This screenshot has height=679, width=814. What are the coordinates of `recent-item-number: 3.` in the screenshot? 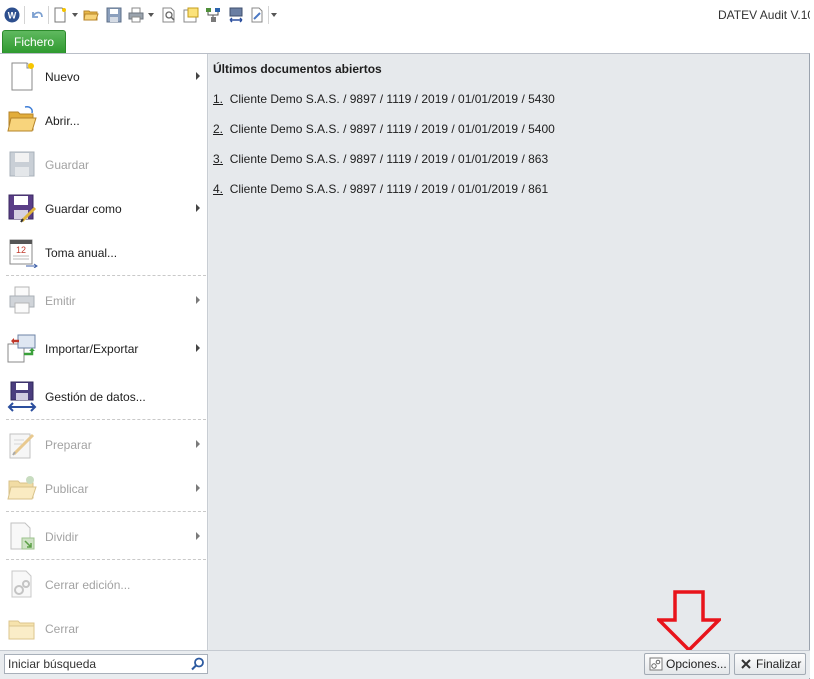 It's located at (218, 159).